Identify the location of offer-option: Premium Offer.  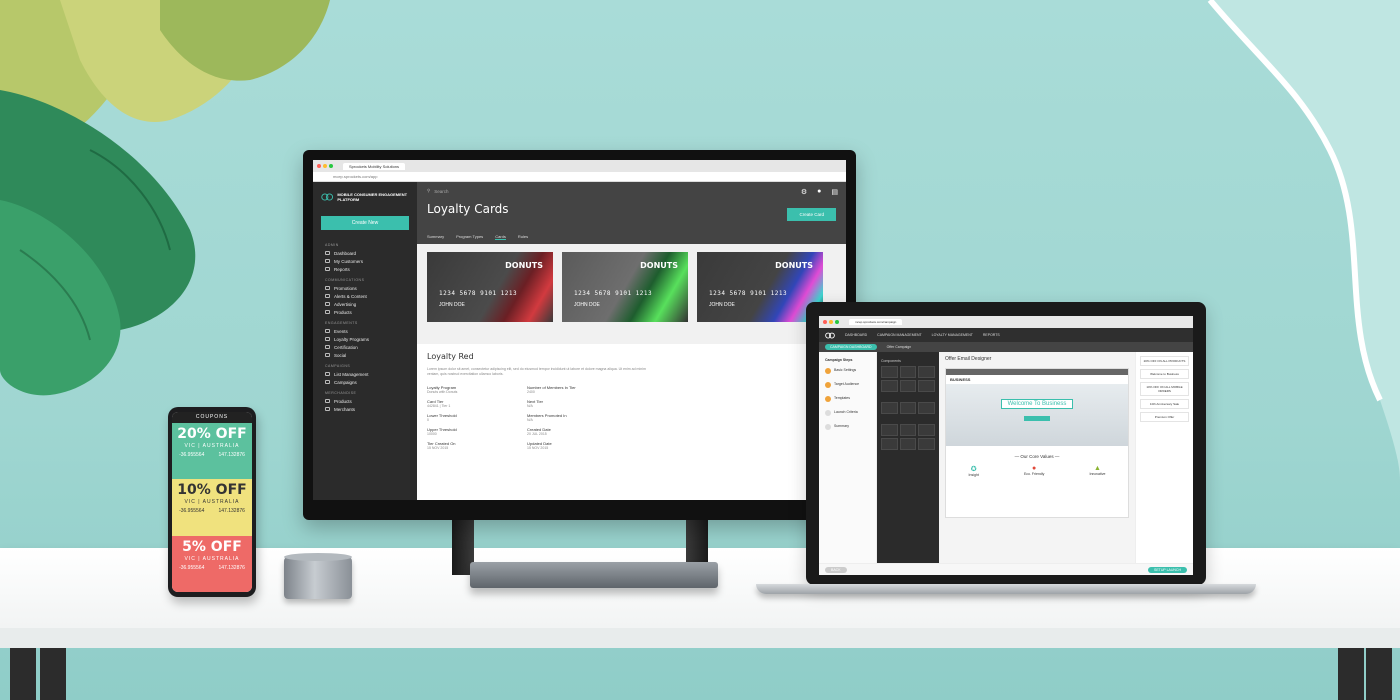
(1164, 417).